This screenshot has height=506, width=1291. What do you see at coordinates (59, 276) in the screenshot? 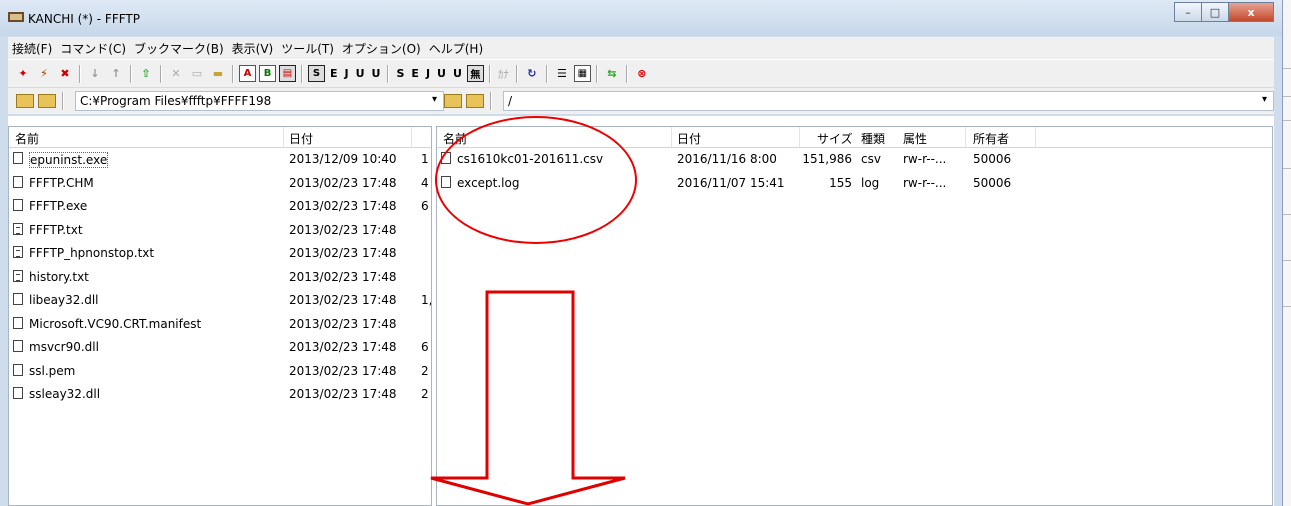
I see `file-name: history.txt` at bounding box center [59, 276].